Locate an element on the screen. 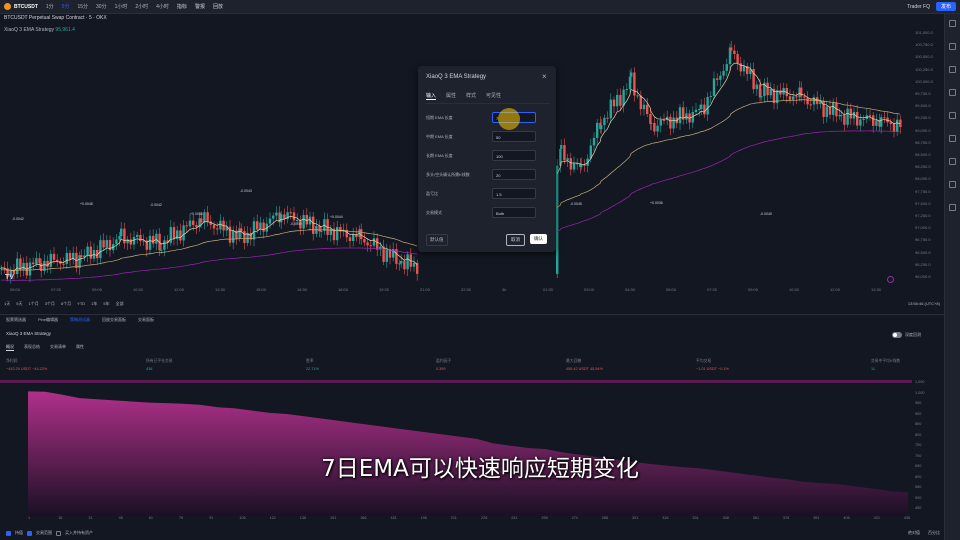 The image size is (960, 540). strategy-tester-name: XiaoQ 3 EMA Strategy is located at coordinates (28, 333).